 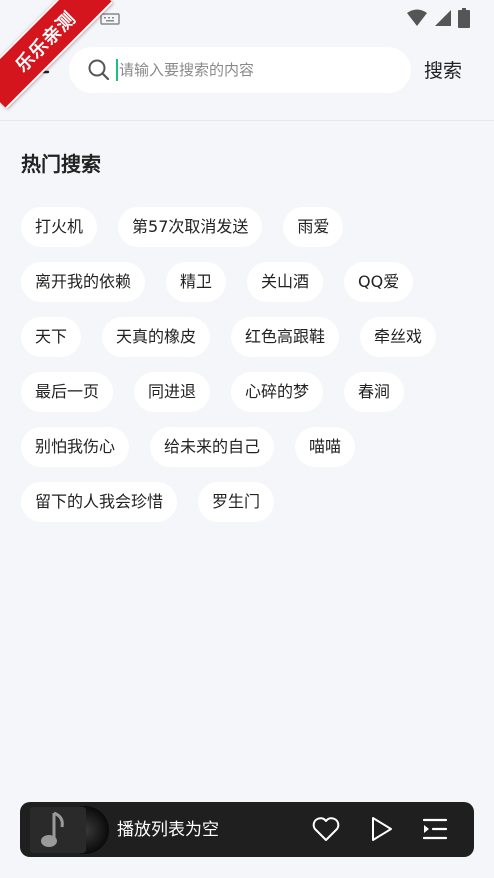 I want to click on play-icon, so click(x=381, y=832).